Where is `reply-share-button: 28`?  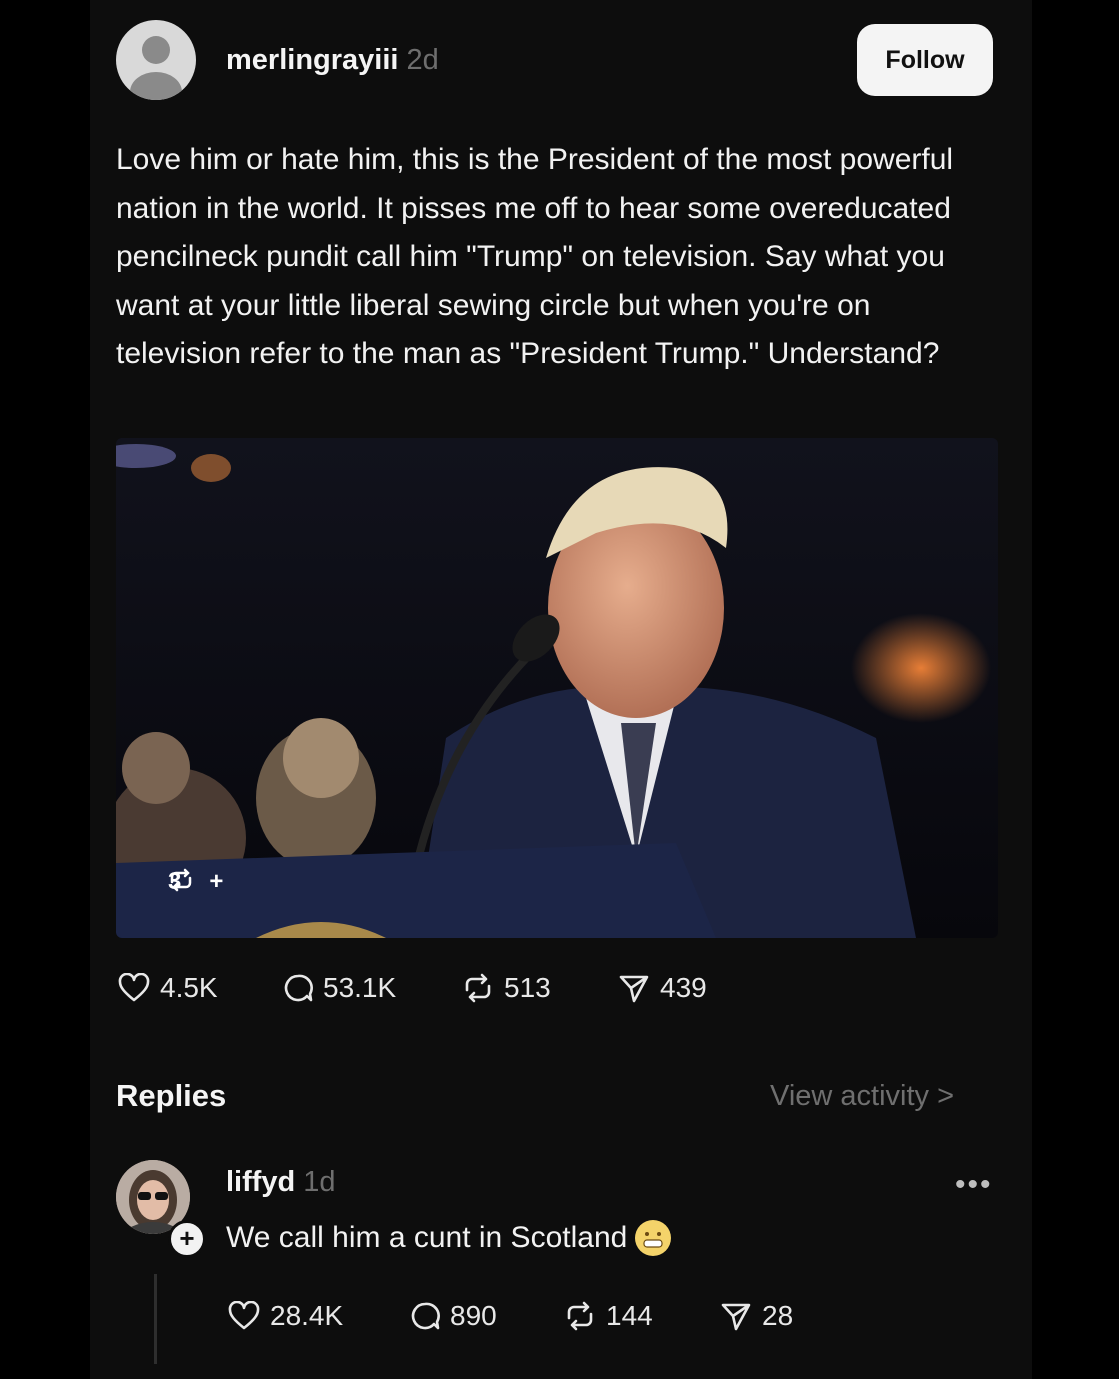 reply-share-button: 28 is located at coordinates (756, 1316).